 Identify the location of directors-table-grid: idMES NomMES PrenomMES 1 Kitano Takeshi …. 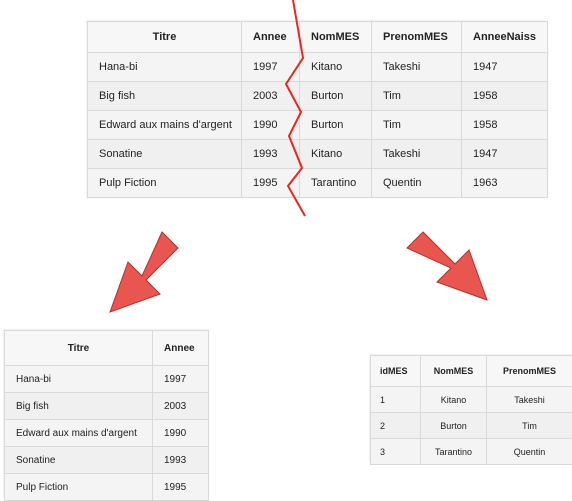
(471, 410).